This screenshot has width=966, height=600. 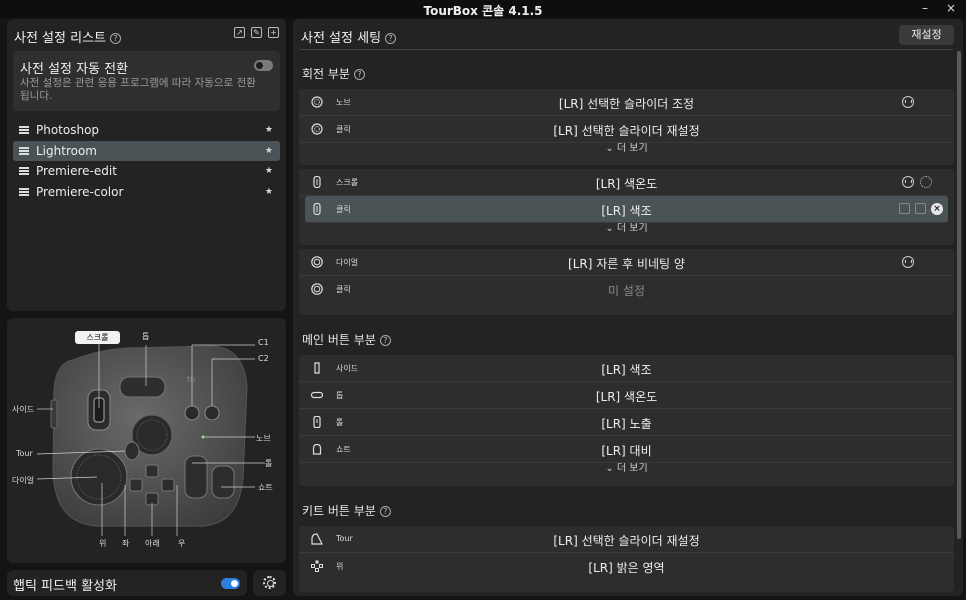 I want to click on preset-item-photoshop: Photoshop ★, so click(x=146, y=130).